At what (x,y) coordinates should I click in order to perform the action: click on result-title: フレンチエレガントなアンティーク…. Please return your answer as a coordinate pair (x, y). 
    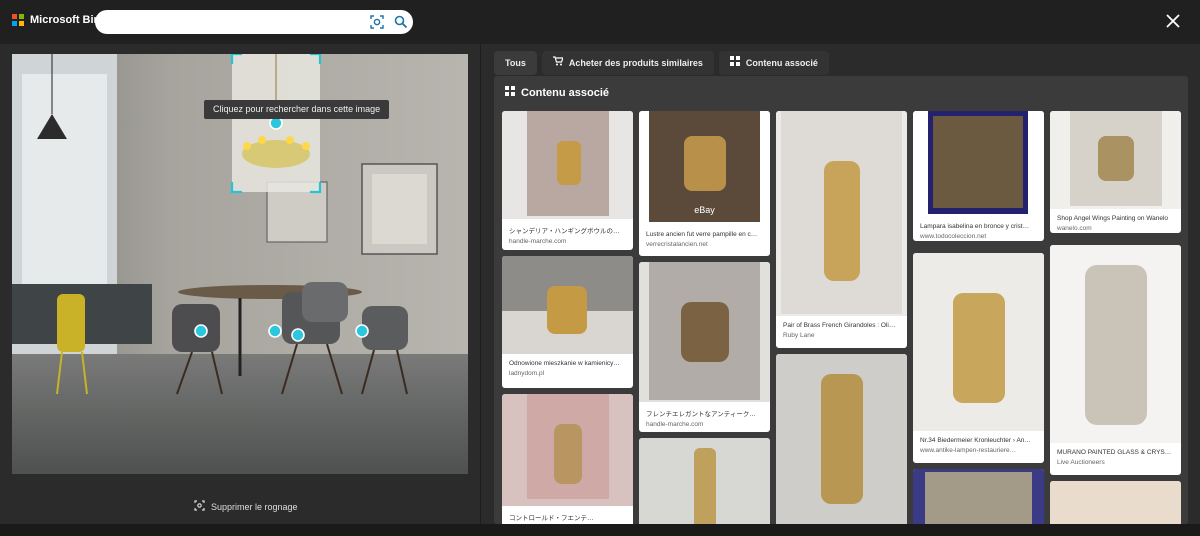
    Looking at the image, I should click on (701, 414).